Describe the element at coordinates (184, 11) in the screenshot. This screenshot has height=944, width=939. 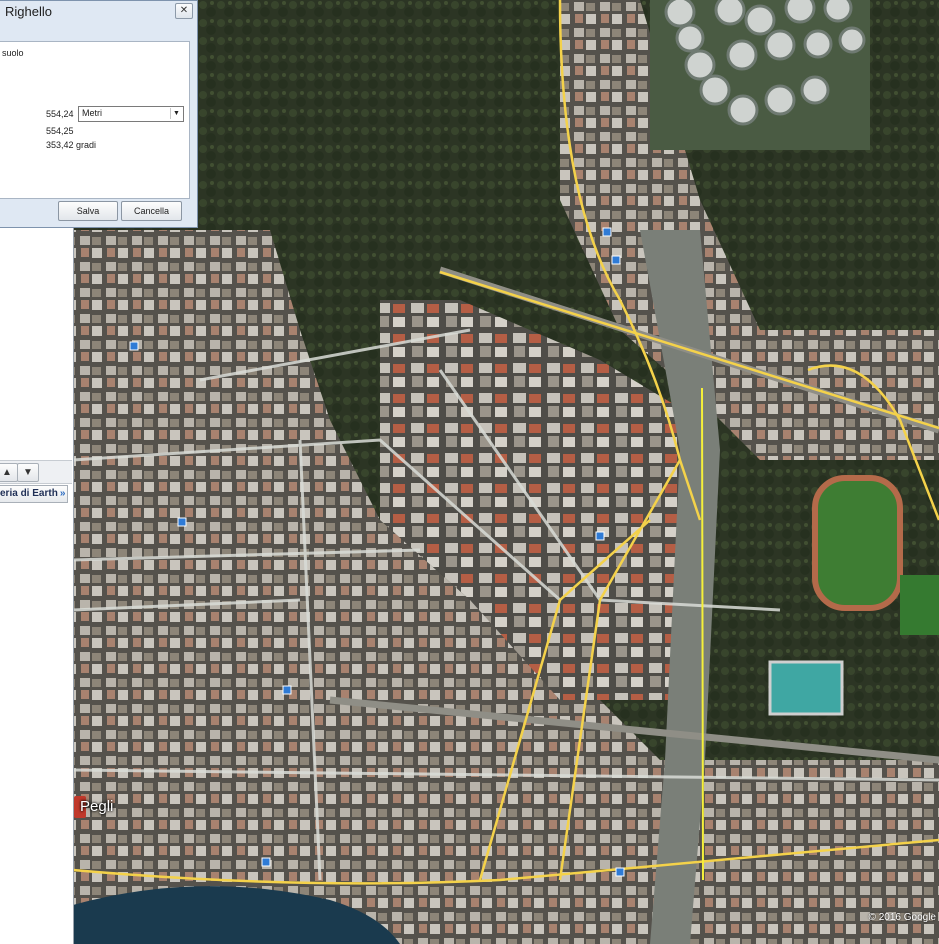
I see `close-icon: ✕` at that location.